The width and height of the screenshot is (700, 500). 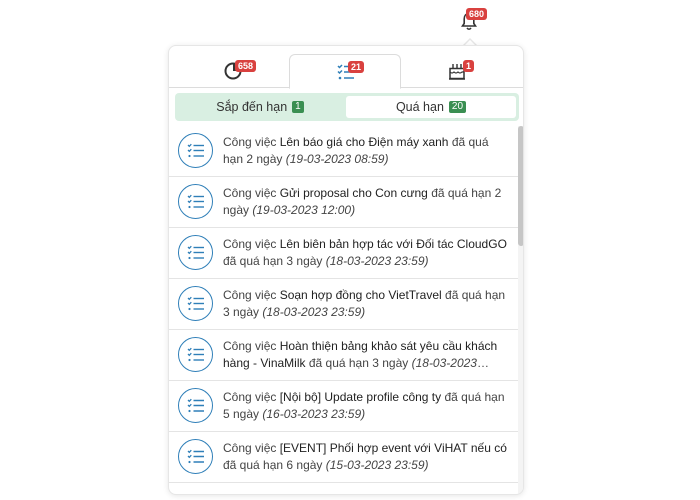 What do you see at coordinates (477, 14) in the screenshot?
I see `bell-count-badge: 680` at bounding box center [477, 14].